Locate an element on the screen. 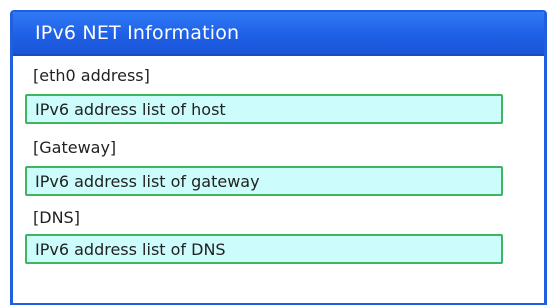 The width and height of the screenshot is (547, 305). eth0-address-field: IPv6 address list of host is located at coordinates (264, 109).